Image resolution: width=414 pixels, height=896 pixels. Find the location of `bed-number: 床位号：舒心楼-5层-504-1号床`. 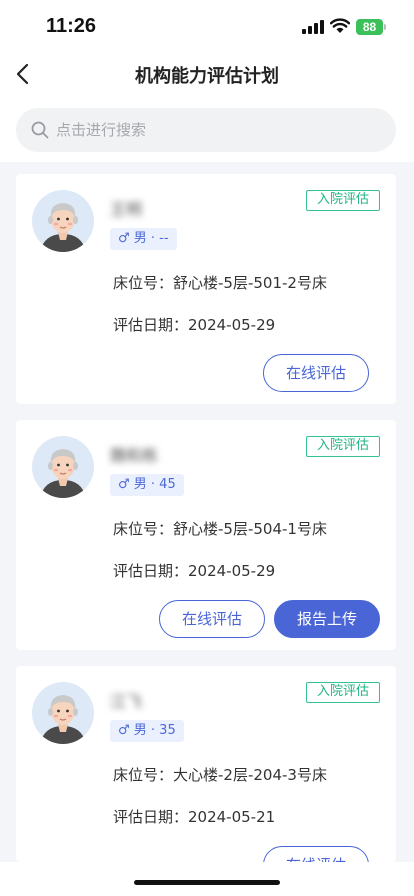

bed-number: 床位号：舒心楼-5层-504-1号床 is located at coordinates (220, 529).